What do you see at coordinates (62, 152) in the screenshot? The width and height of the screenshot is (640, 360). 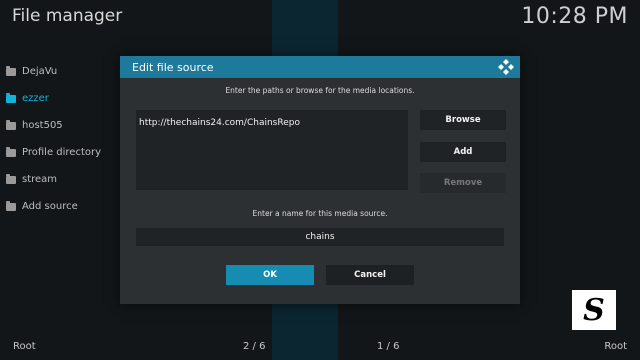 I see `source-item-label: Profile directory` at bounding box center [62, 152].